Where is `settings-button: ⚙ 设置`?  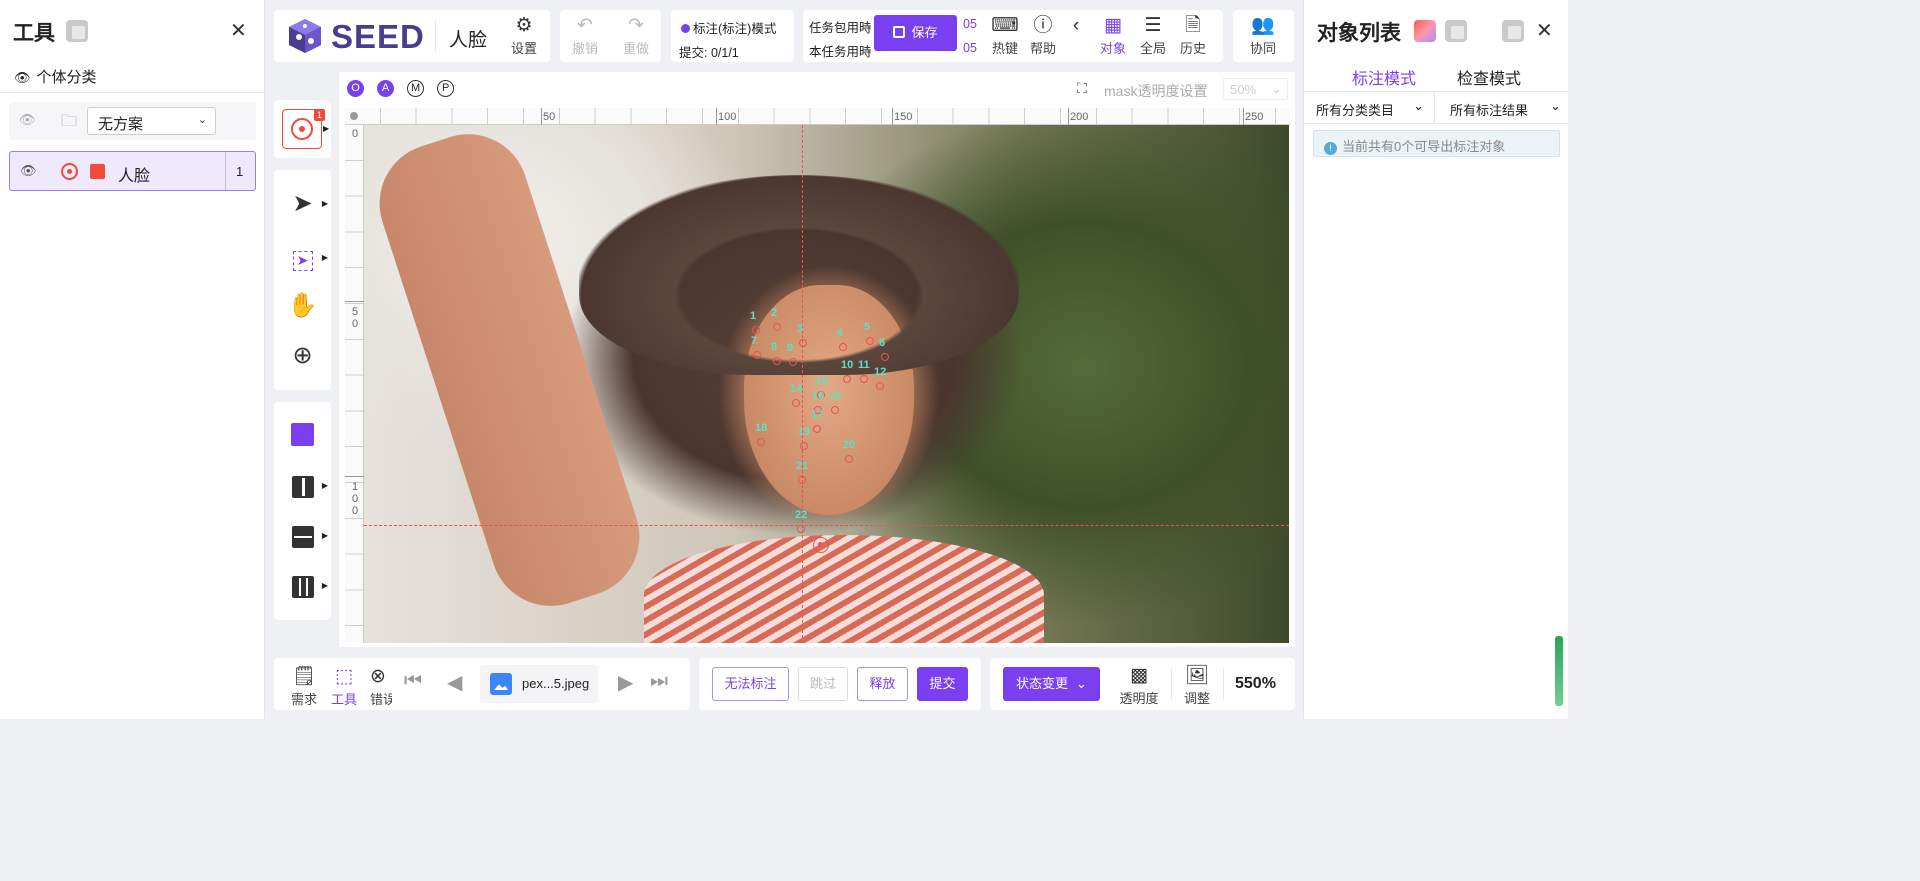 settings-button: ⚙ 设置 is located at coordinates (524, 35).